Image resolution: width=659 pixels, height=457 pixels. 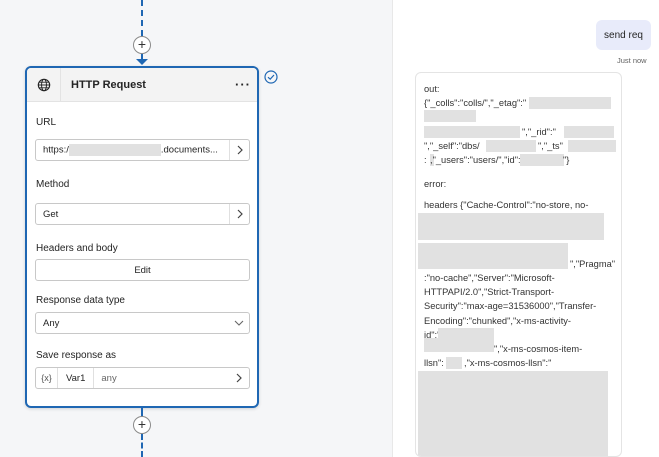 I want to click on response-line: ","_rid":", so click(x=539, y=132).